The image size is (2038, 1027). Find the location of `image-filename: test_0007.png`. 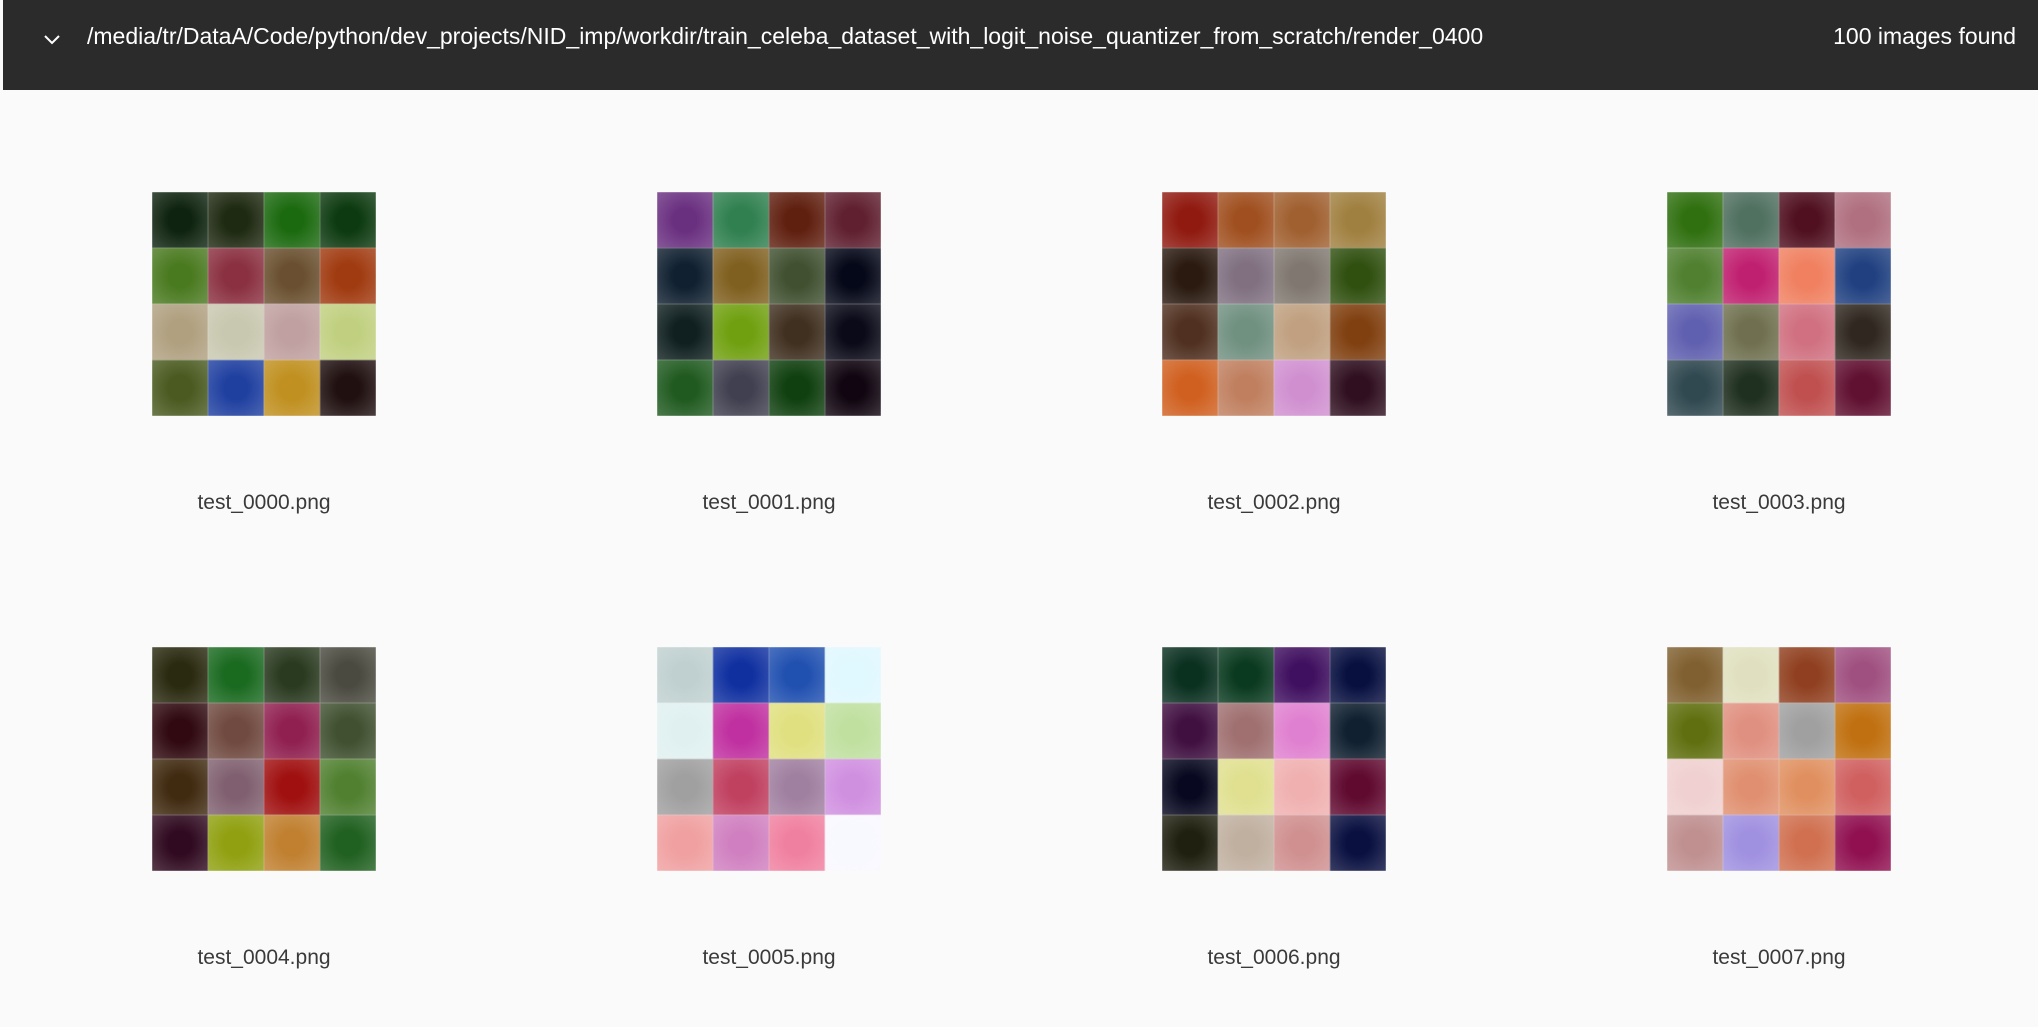

image-filename: test_0007.png is located at coordinates (1779, 957).